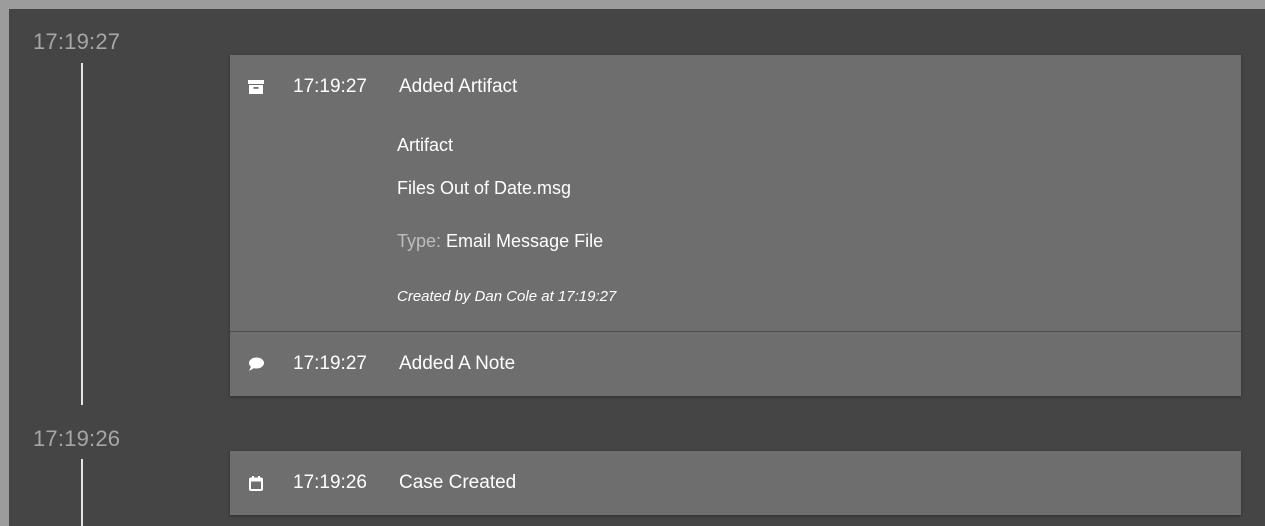 This screenshot has width=1265, height=526. I want to click on event-row-case-created: 17:19:26 Case Created, so click(735, 483).